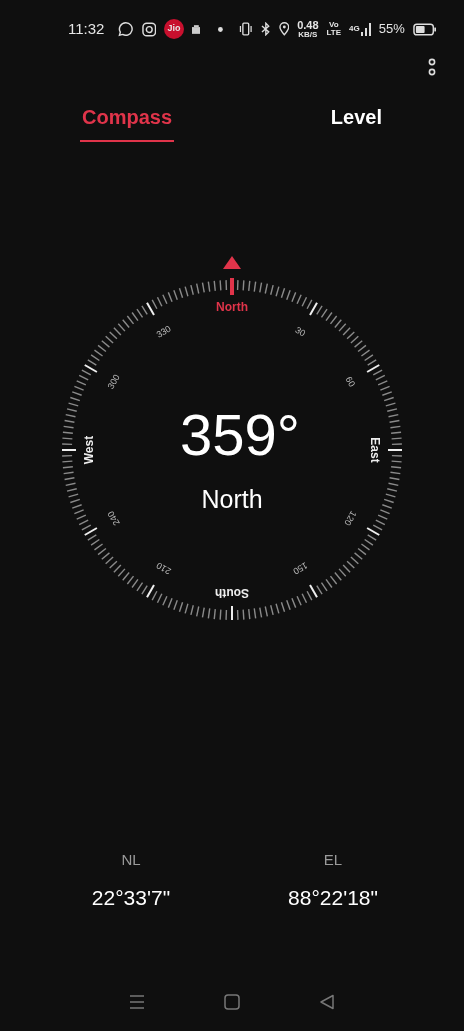  I want to click on dial-label: West, so click(89, 450).